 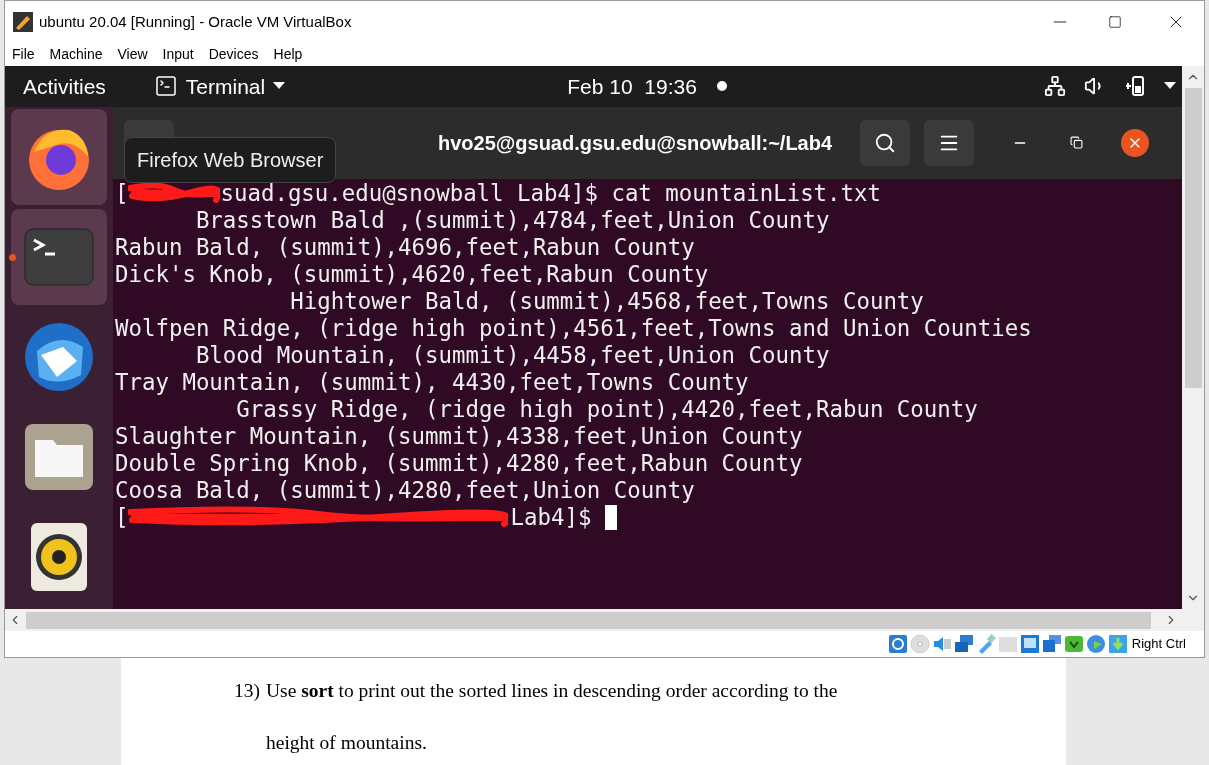 What do you see at coordinates (178, 55) in the screenshot?
I see `menu-item: Input` at bounding box center [178, 55].